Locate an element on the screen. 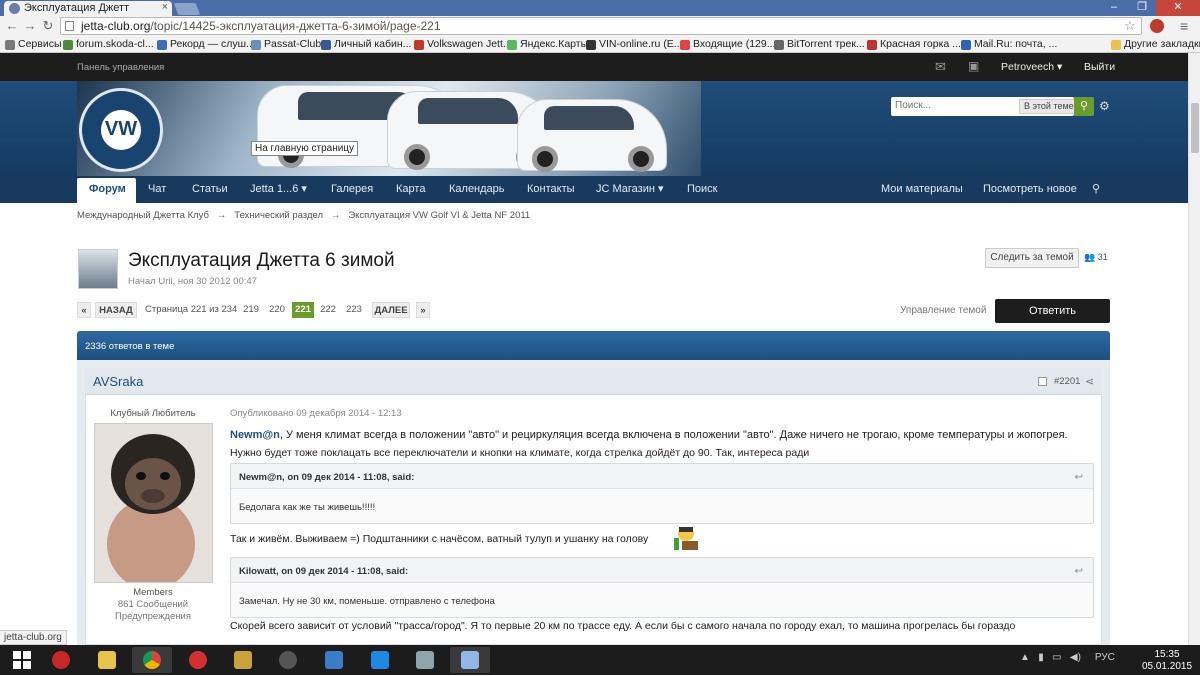 The height and width of the screenshot is (676, 1200). next-page-button: ДАЛЕЕ is located at coordinates (391, 310).